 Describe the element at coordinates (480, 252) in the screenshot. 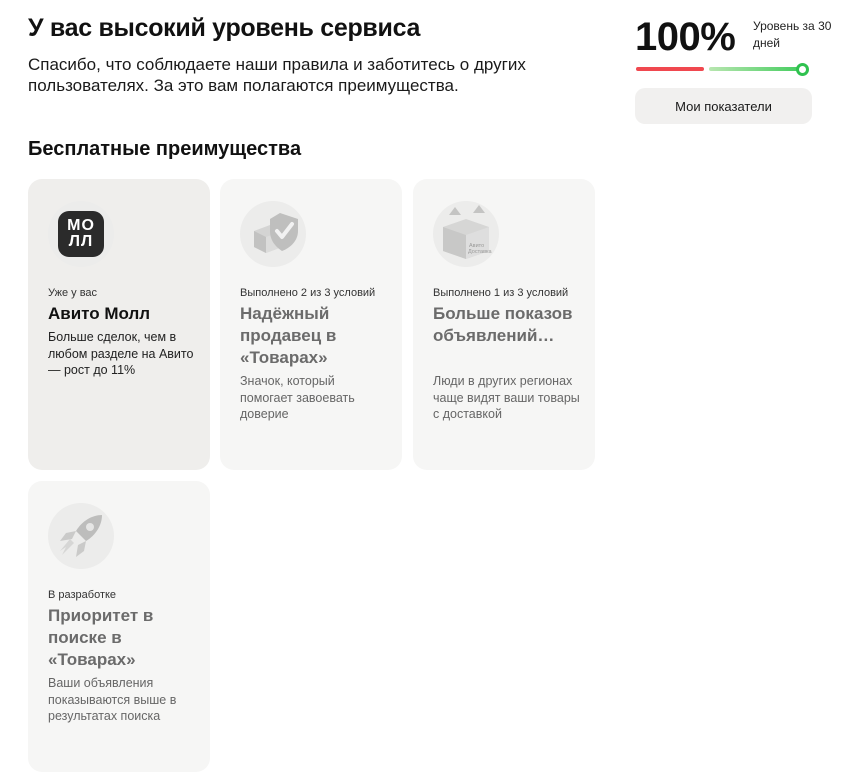

I see `svg-text: Доставка` at that location.